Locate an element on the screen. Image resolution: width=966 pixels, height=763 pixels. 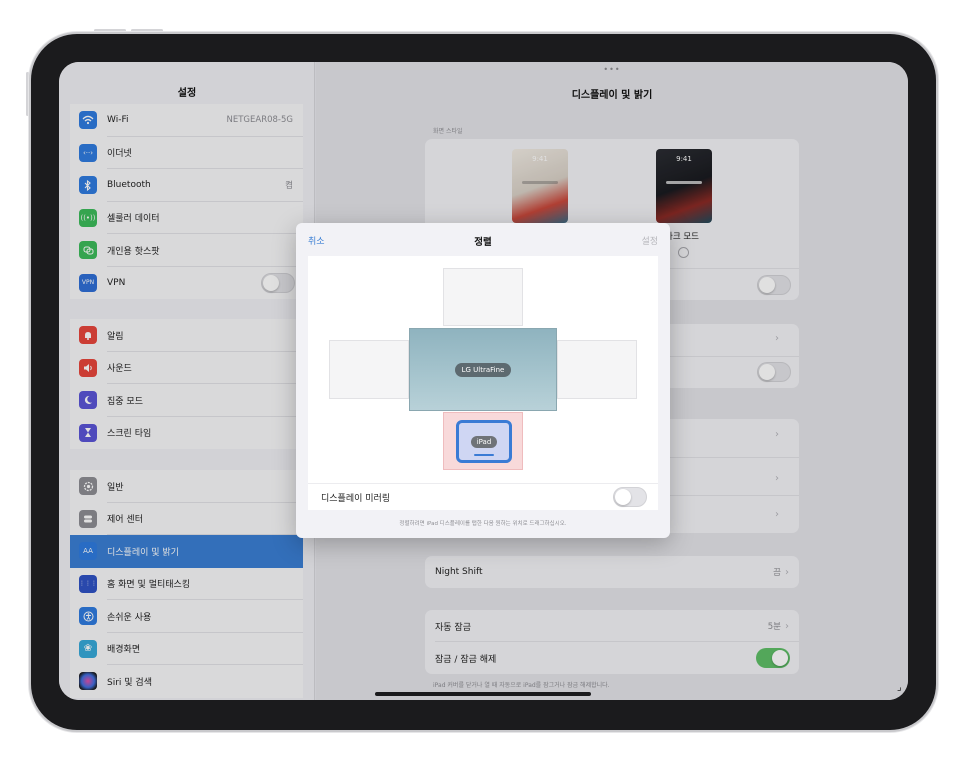
ipad-label: iPad is located at coordinates (484, 441).